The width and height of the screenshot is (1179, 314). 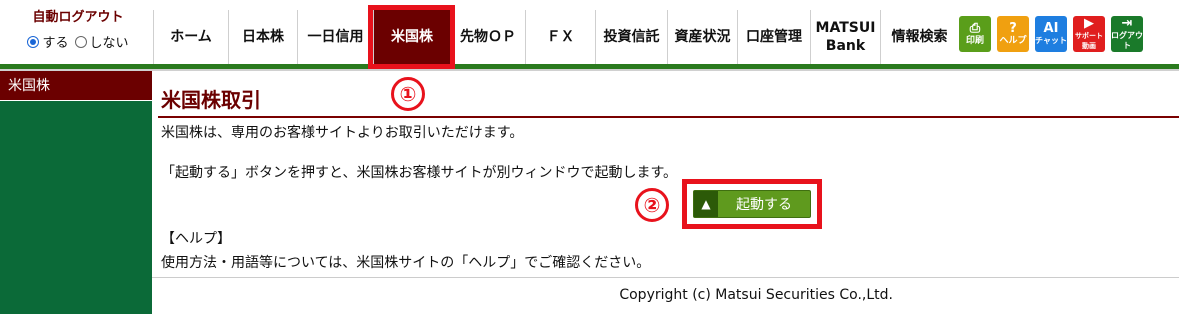 I want to click on nav-japan-stocks: 日本株, so click(x=262, y=37).